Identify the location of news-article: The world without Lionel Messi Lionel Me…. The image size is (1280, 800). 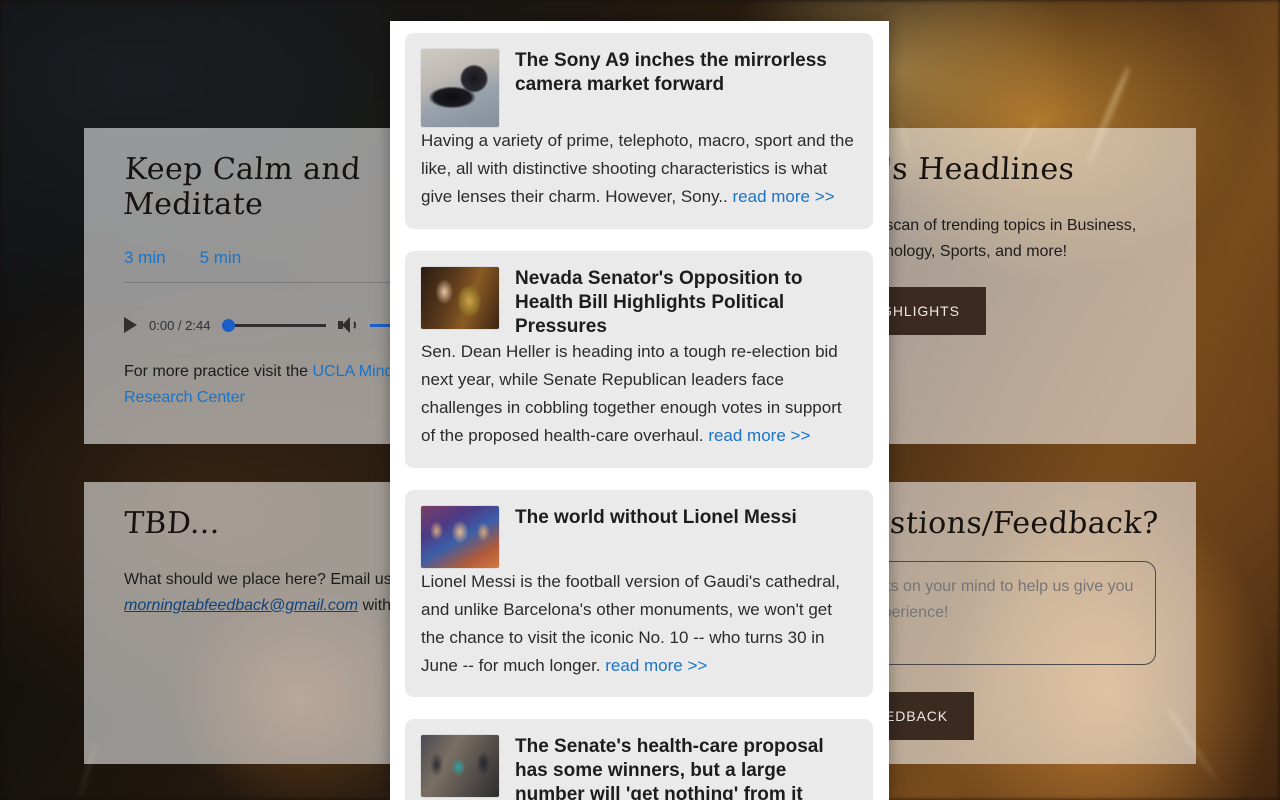
(639, 593).